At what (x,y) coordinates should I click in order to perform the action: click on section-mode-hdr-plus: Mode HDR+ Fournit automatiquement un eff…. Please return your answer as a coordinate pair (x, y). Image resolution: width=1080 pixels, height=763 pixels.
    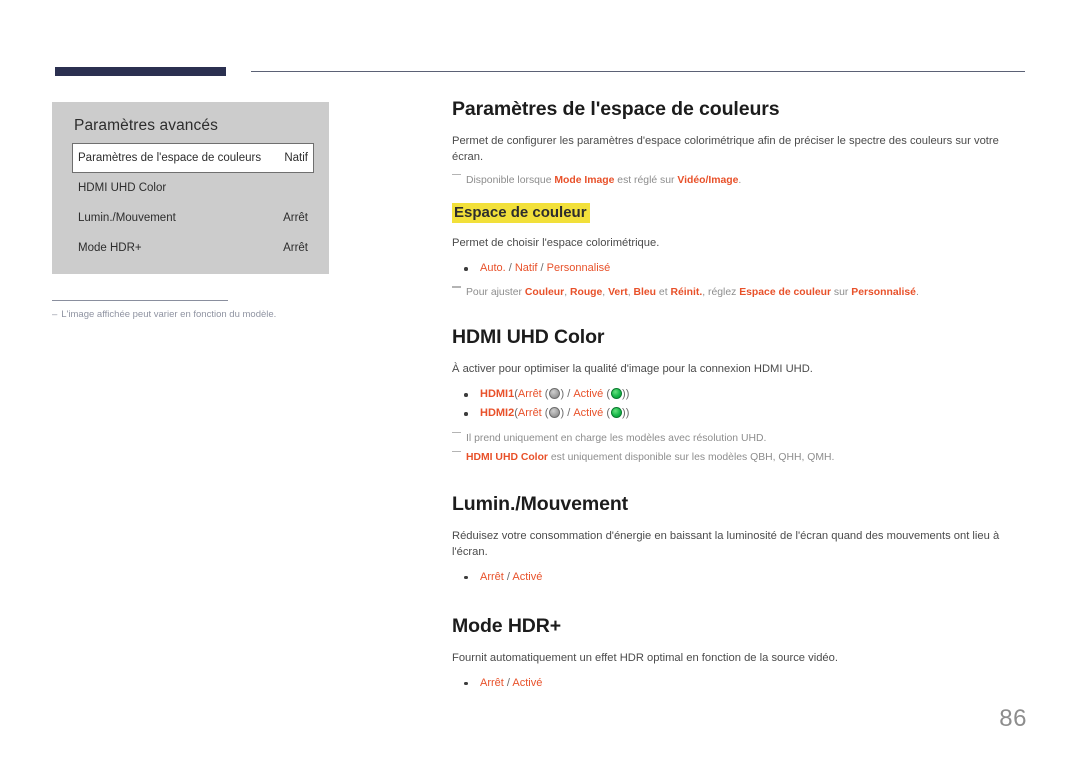
    Looking at the image, I should click on (738, 654).